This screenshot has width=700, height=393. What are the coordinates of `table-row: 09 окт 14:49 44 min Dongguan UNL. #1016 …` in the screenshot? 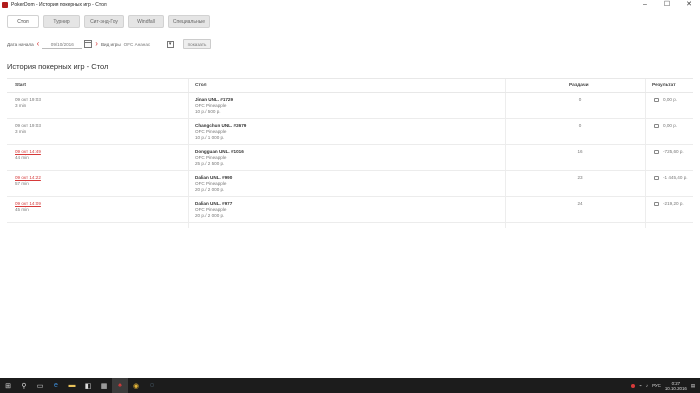 It's located at (350, 158).